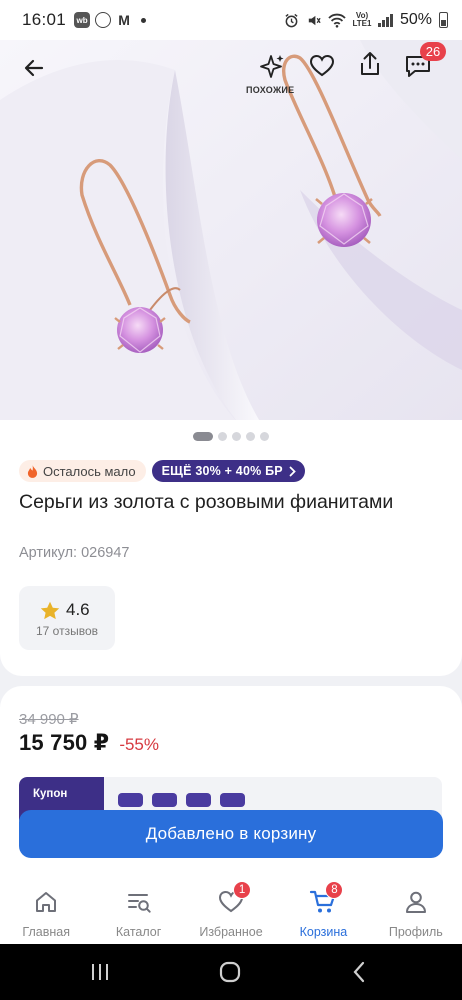 This screenshot has width=462, height=1000. What do you see at coordinates (46, 932) in the screenshot?
I see `nav-label: Главная` at bounding box center [46, 932].